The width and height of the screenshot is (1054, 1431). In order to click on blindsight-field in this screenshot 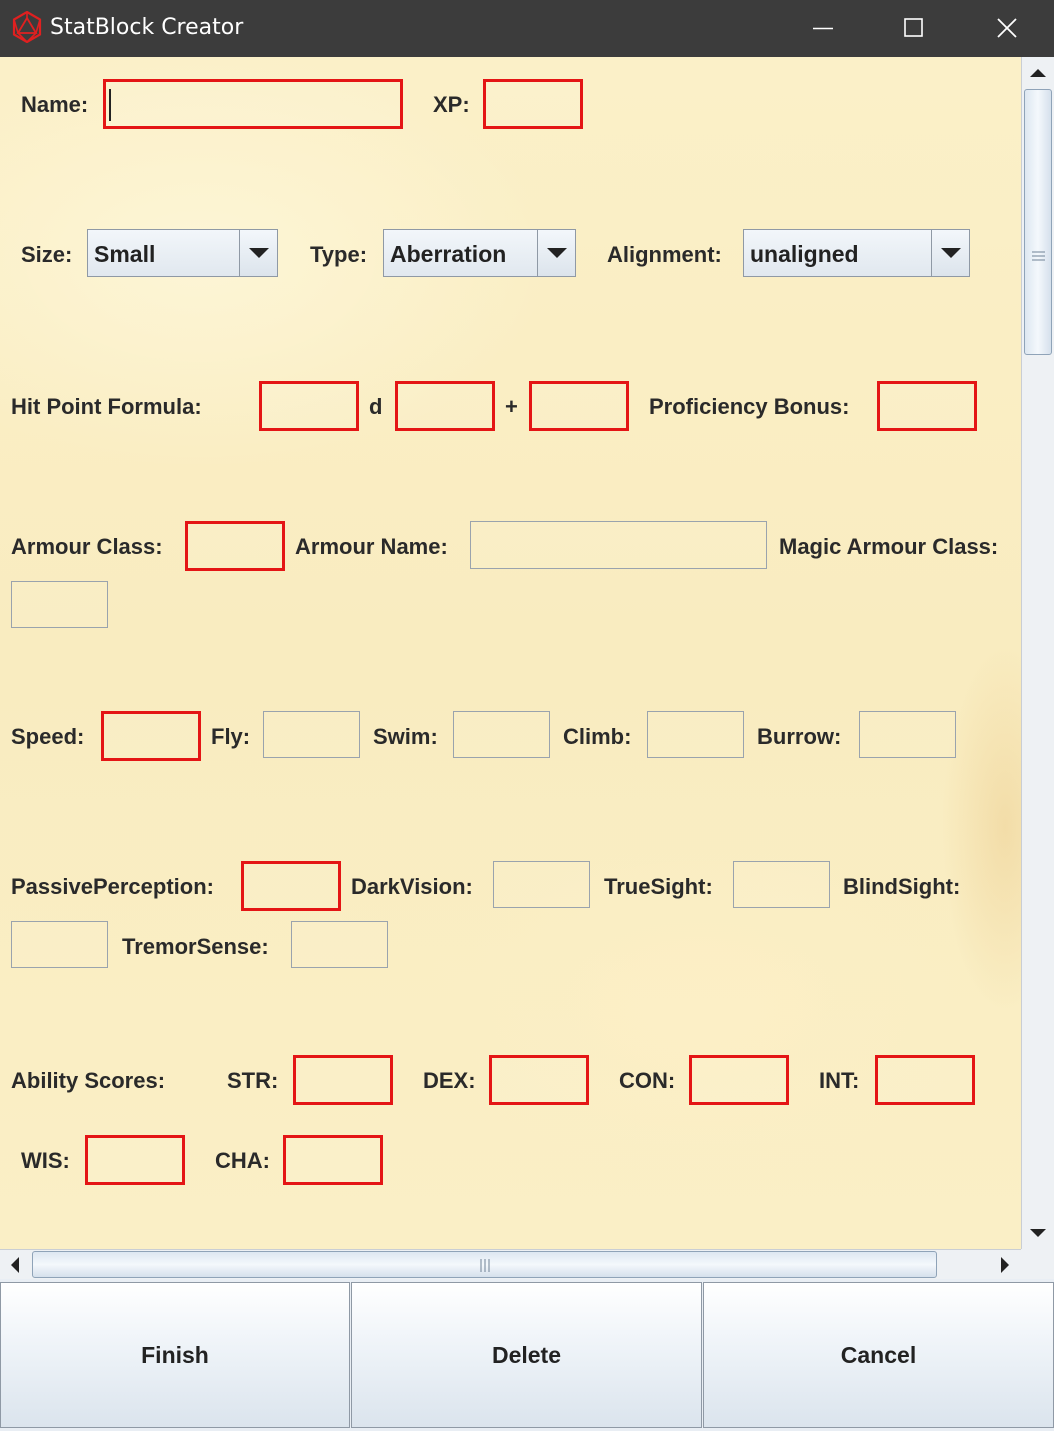, I will do `click(59, 944)`.